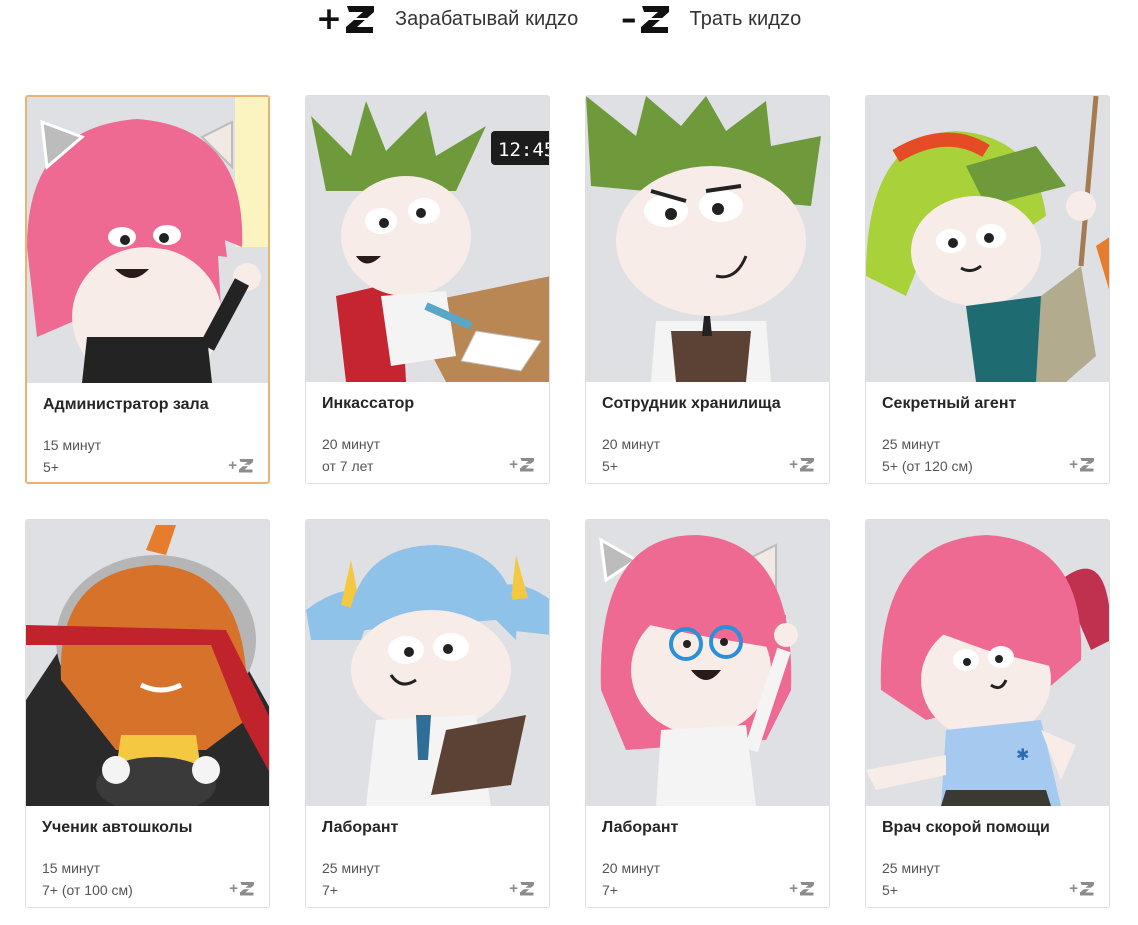 This screenshot has height=925, width=1138. I want to click on profession-card: ✱ Врач скорой помощи 25 минут 5+ +, so click(987, 713).